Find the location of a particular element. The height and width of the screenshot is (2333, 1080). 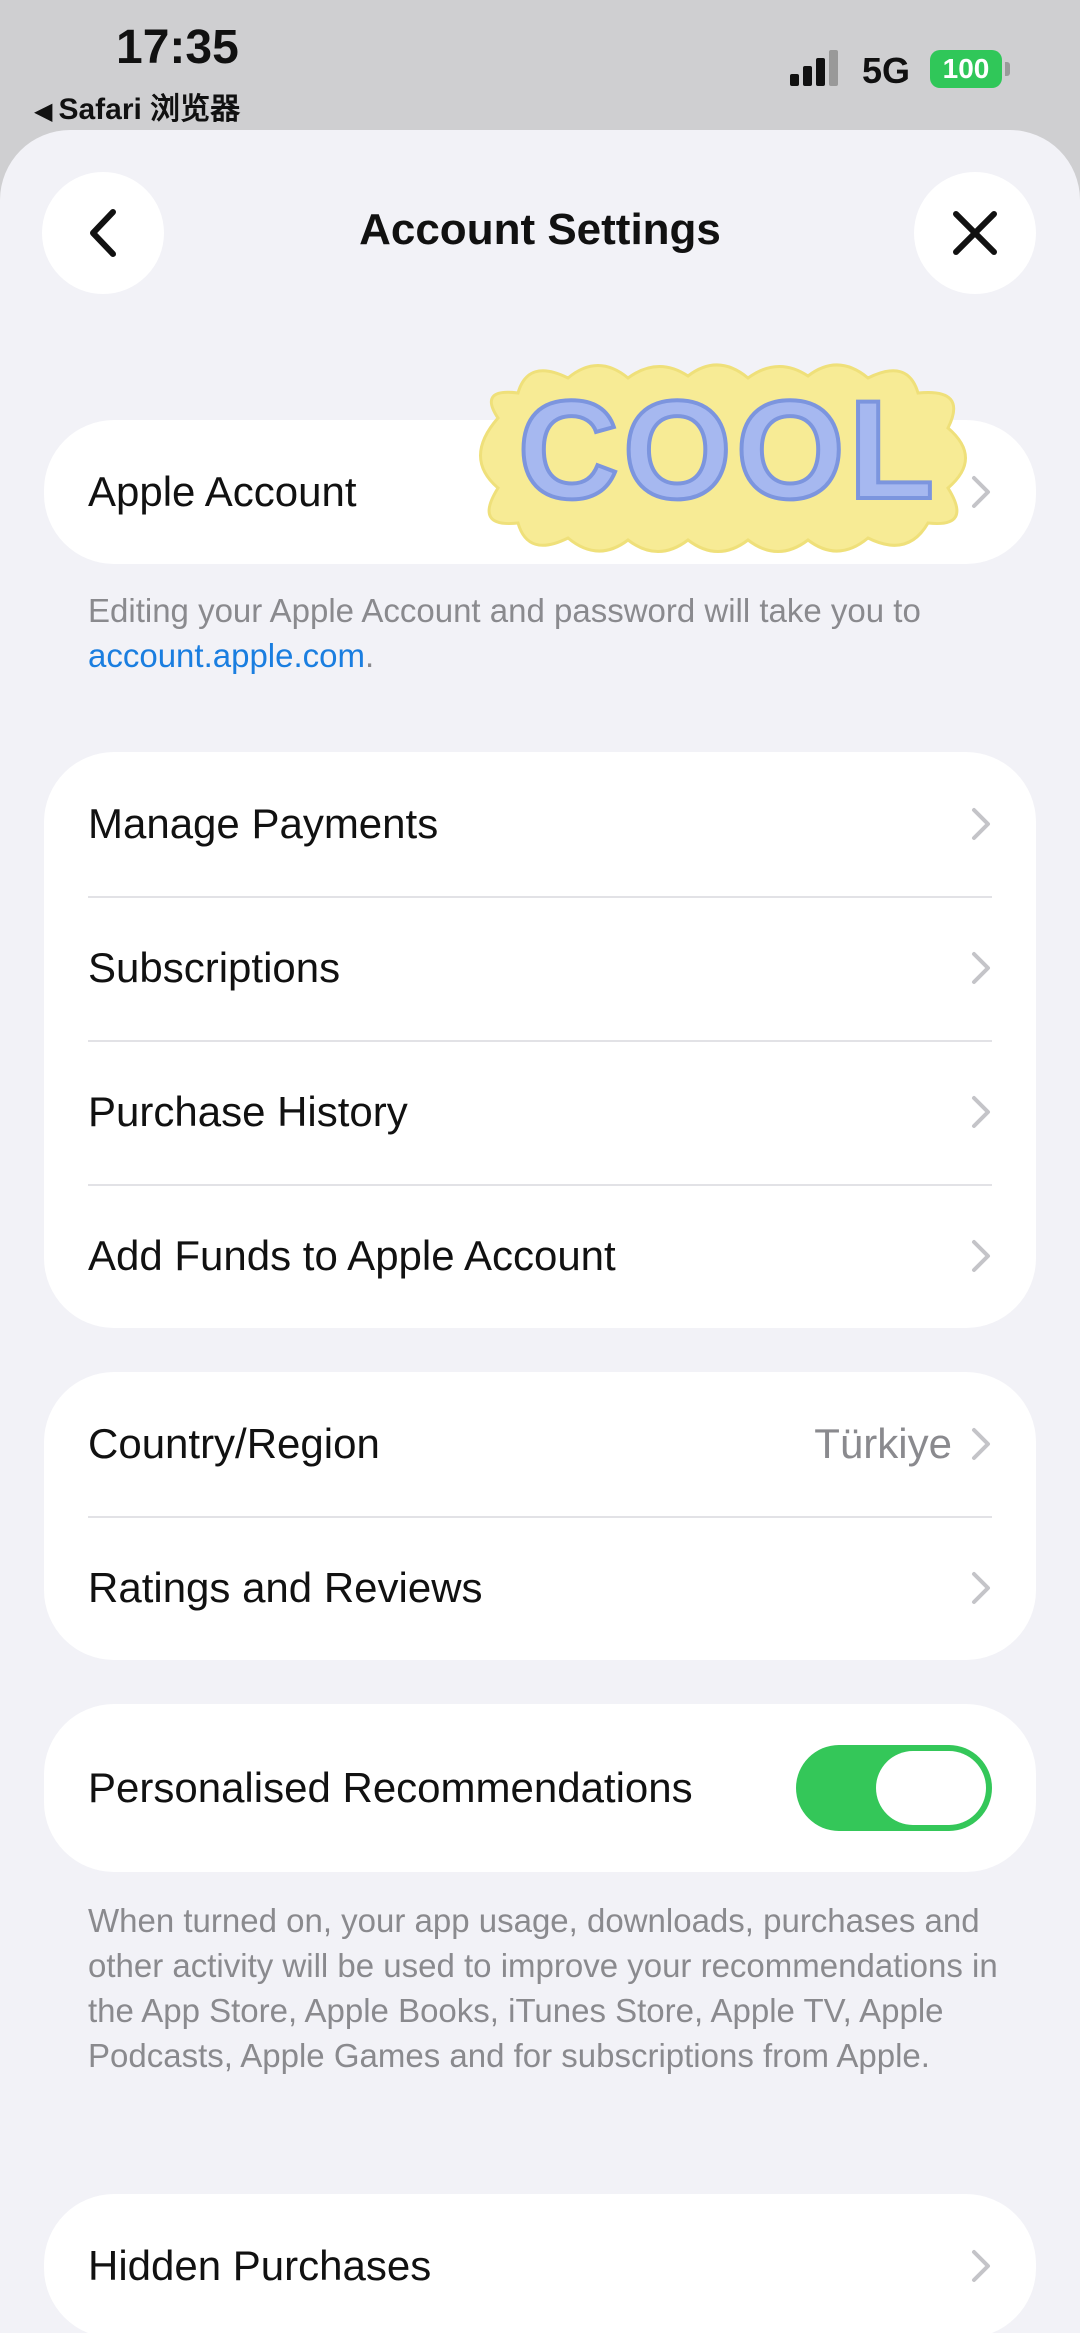

toggle-knob is located at coordinates (931, 1788).